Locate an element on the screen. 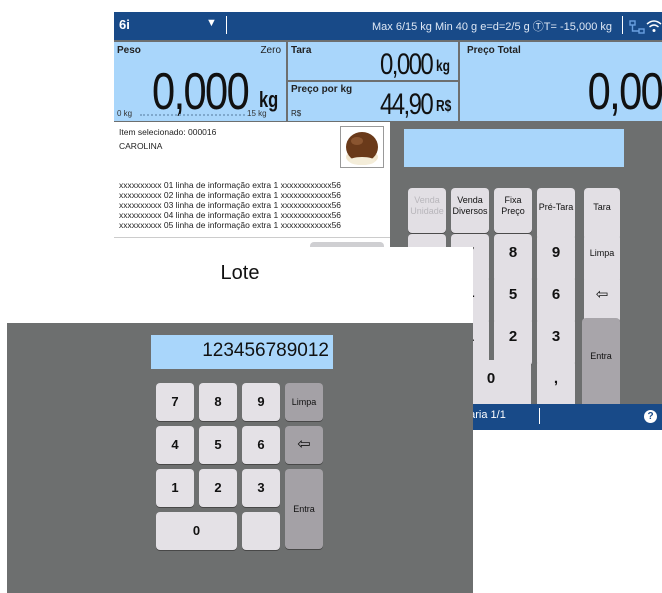 The width and height of the screenshot is (662, 593). weight-label: Peso is located at coordinates (129, 50).